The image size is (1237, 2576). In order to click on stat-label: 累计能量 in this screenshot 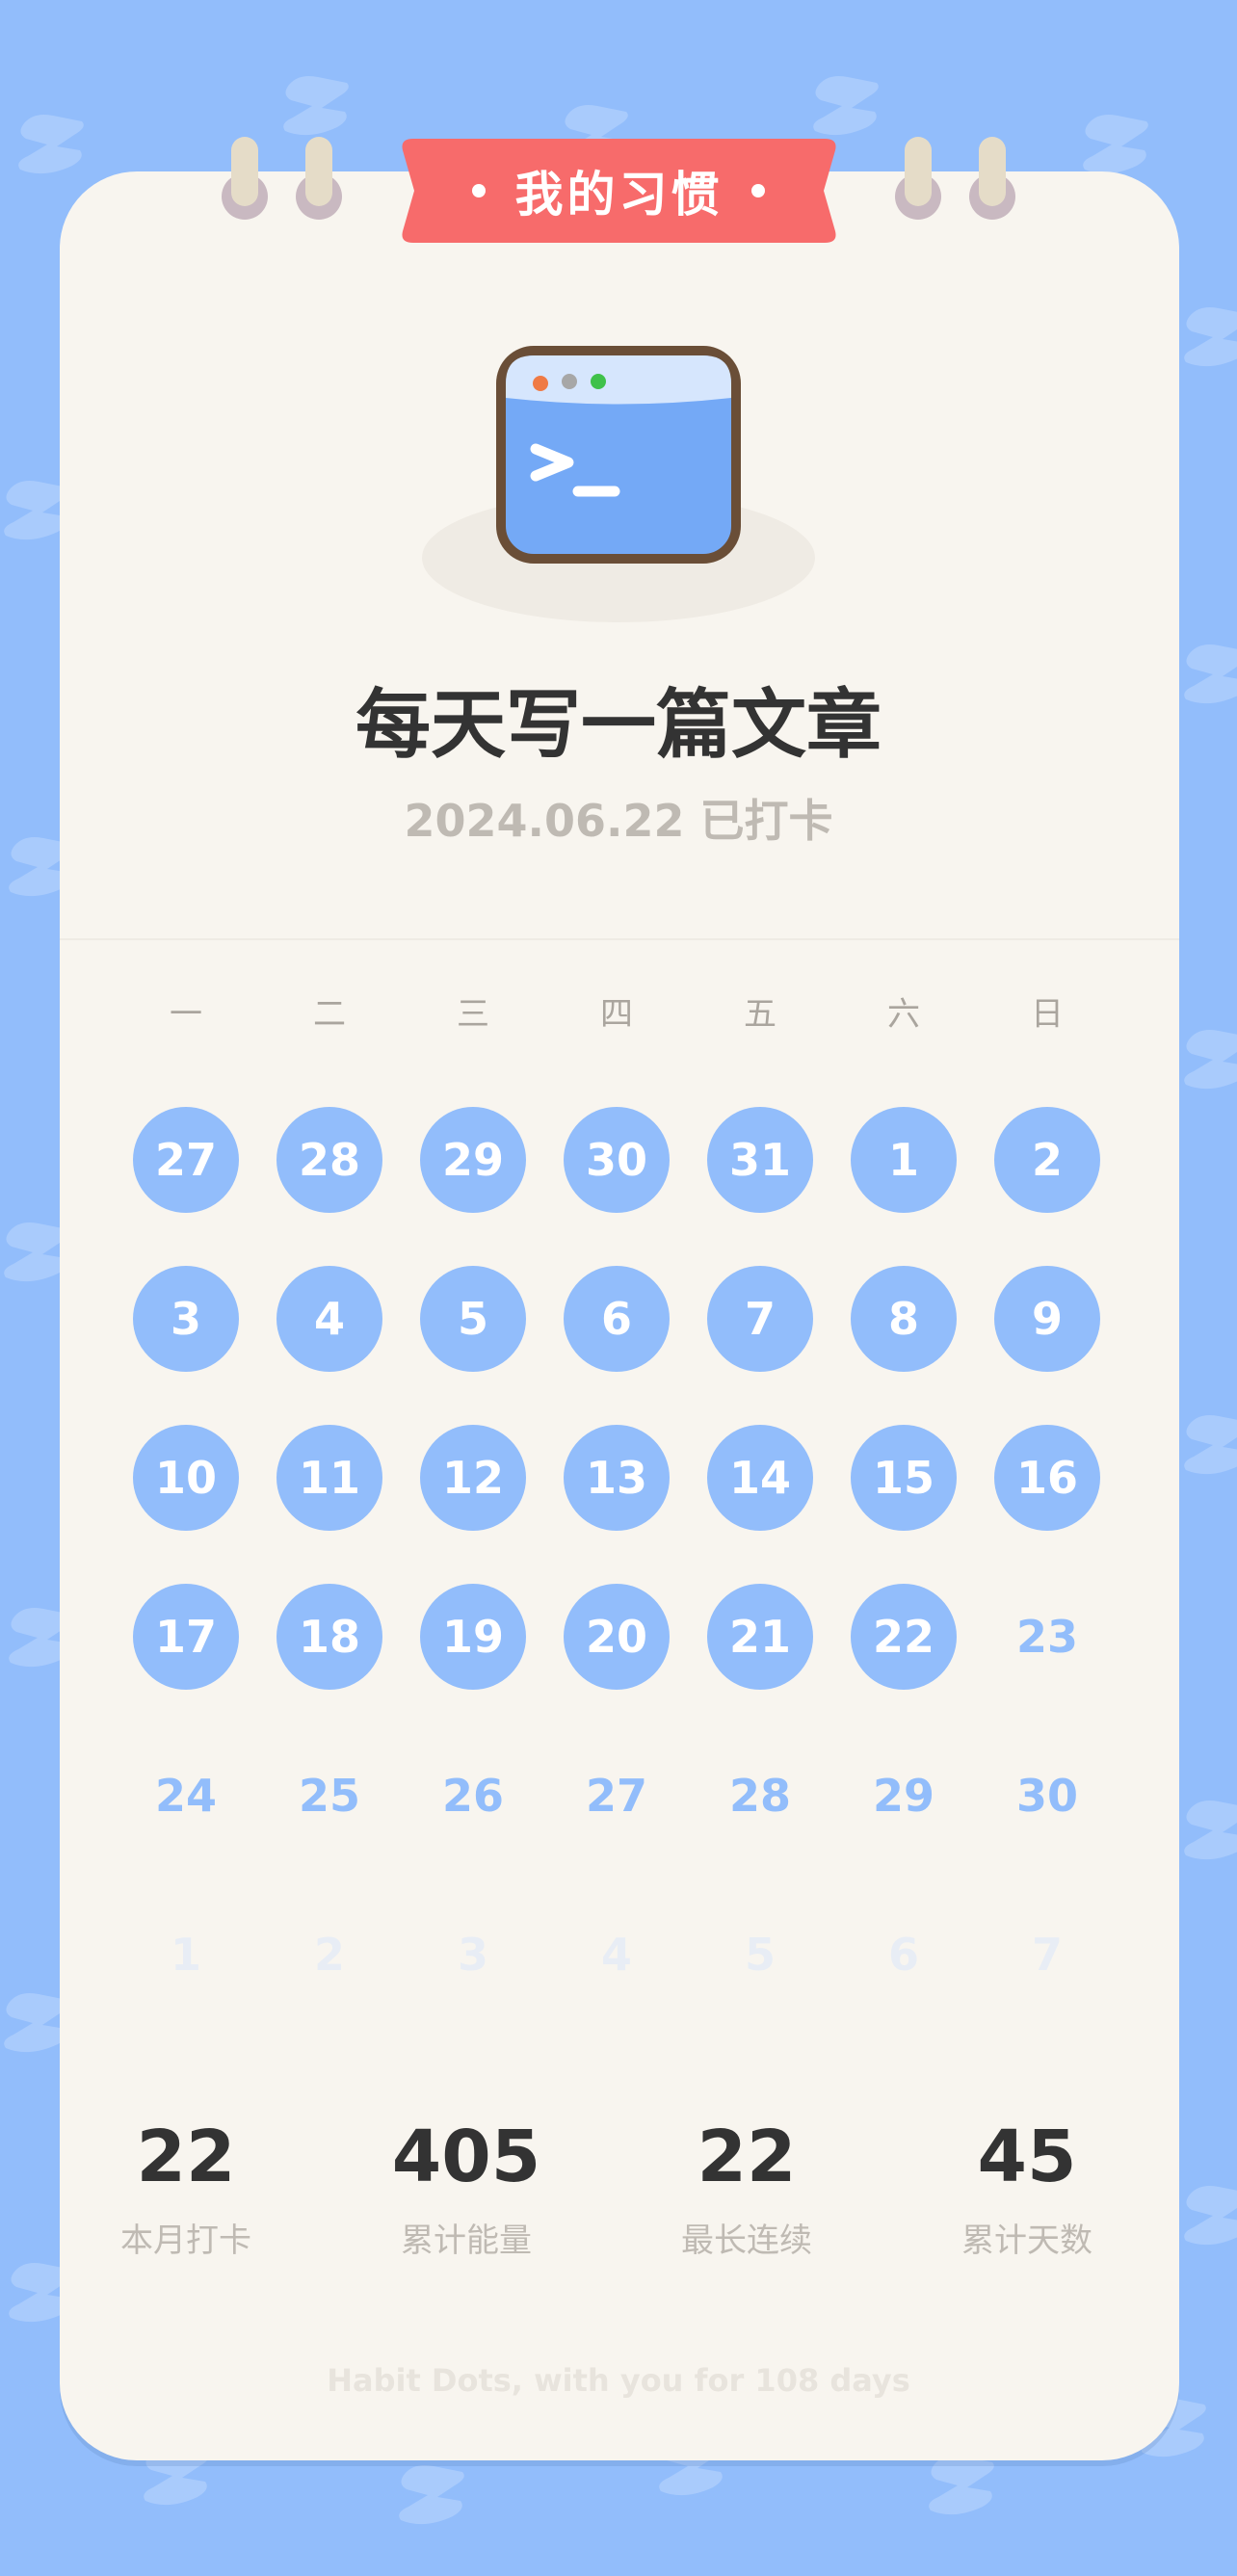, I will do `click(466, 2241)`.